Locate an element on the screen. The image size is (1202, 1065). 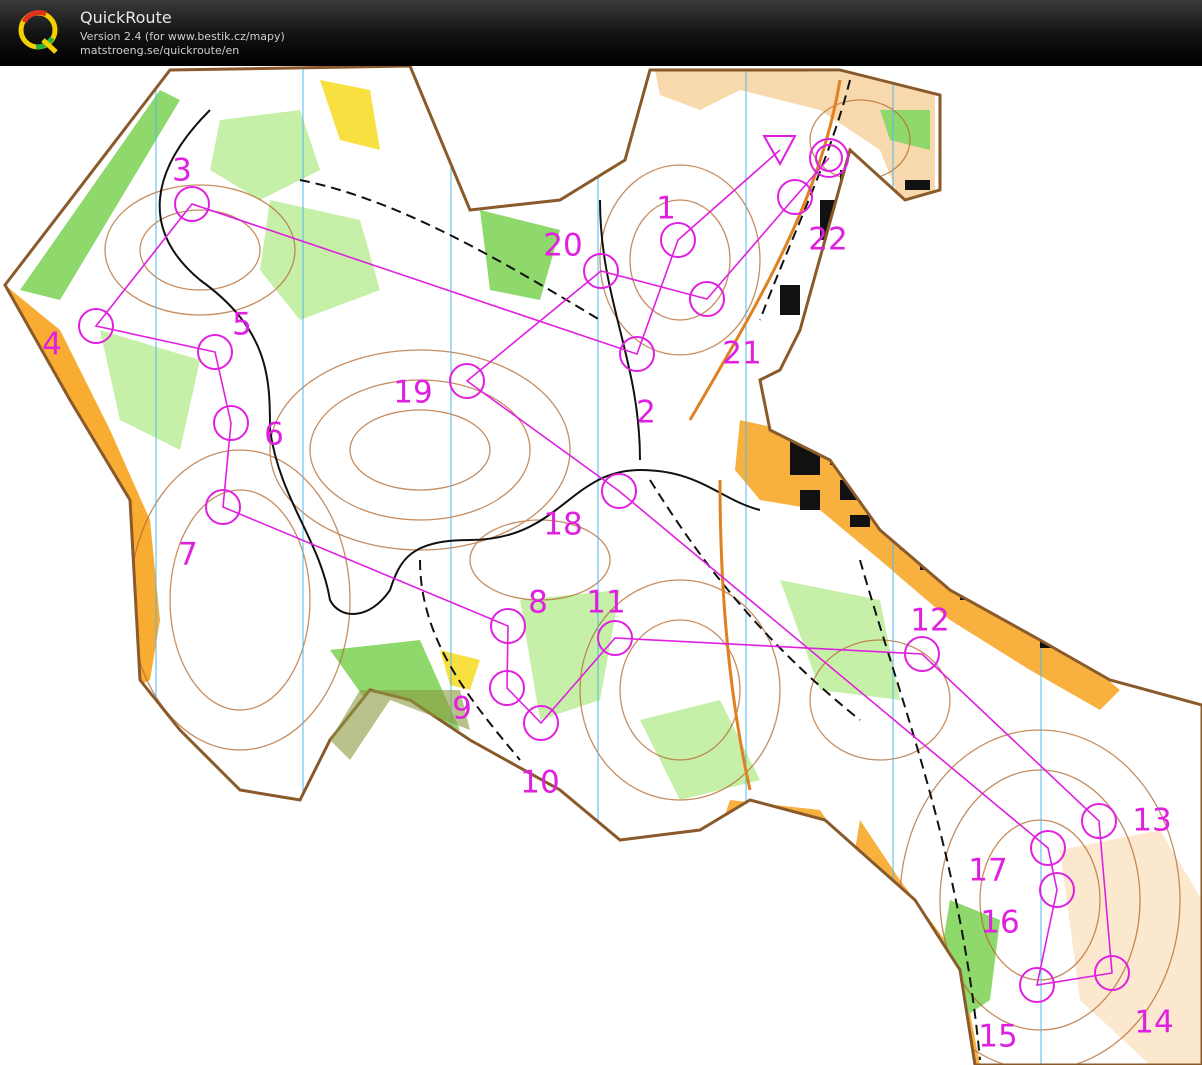
control-number-21: 21 is located at coordinates (741, 354).